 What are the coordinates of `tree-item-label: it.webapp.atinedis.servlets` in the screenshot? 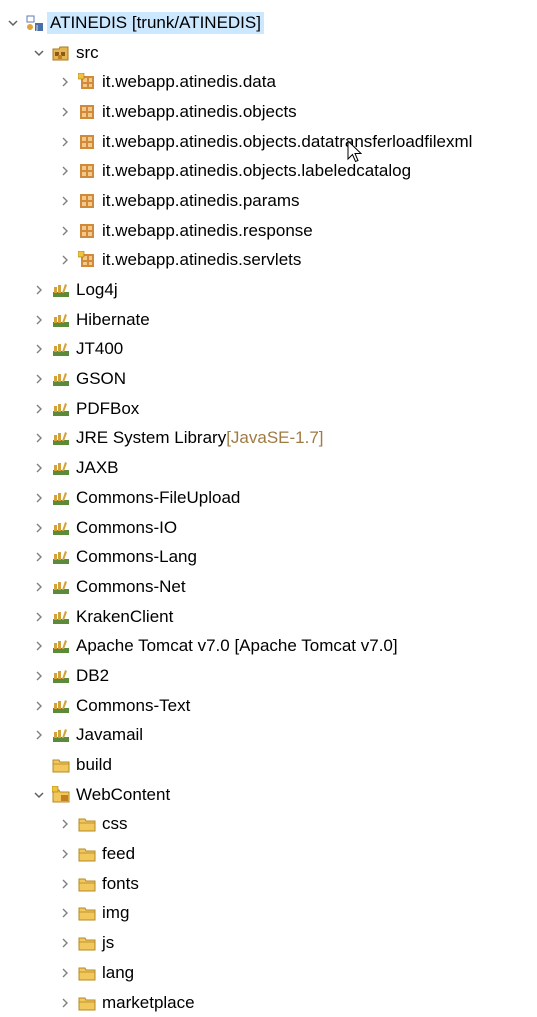 It's located at (202, 260).